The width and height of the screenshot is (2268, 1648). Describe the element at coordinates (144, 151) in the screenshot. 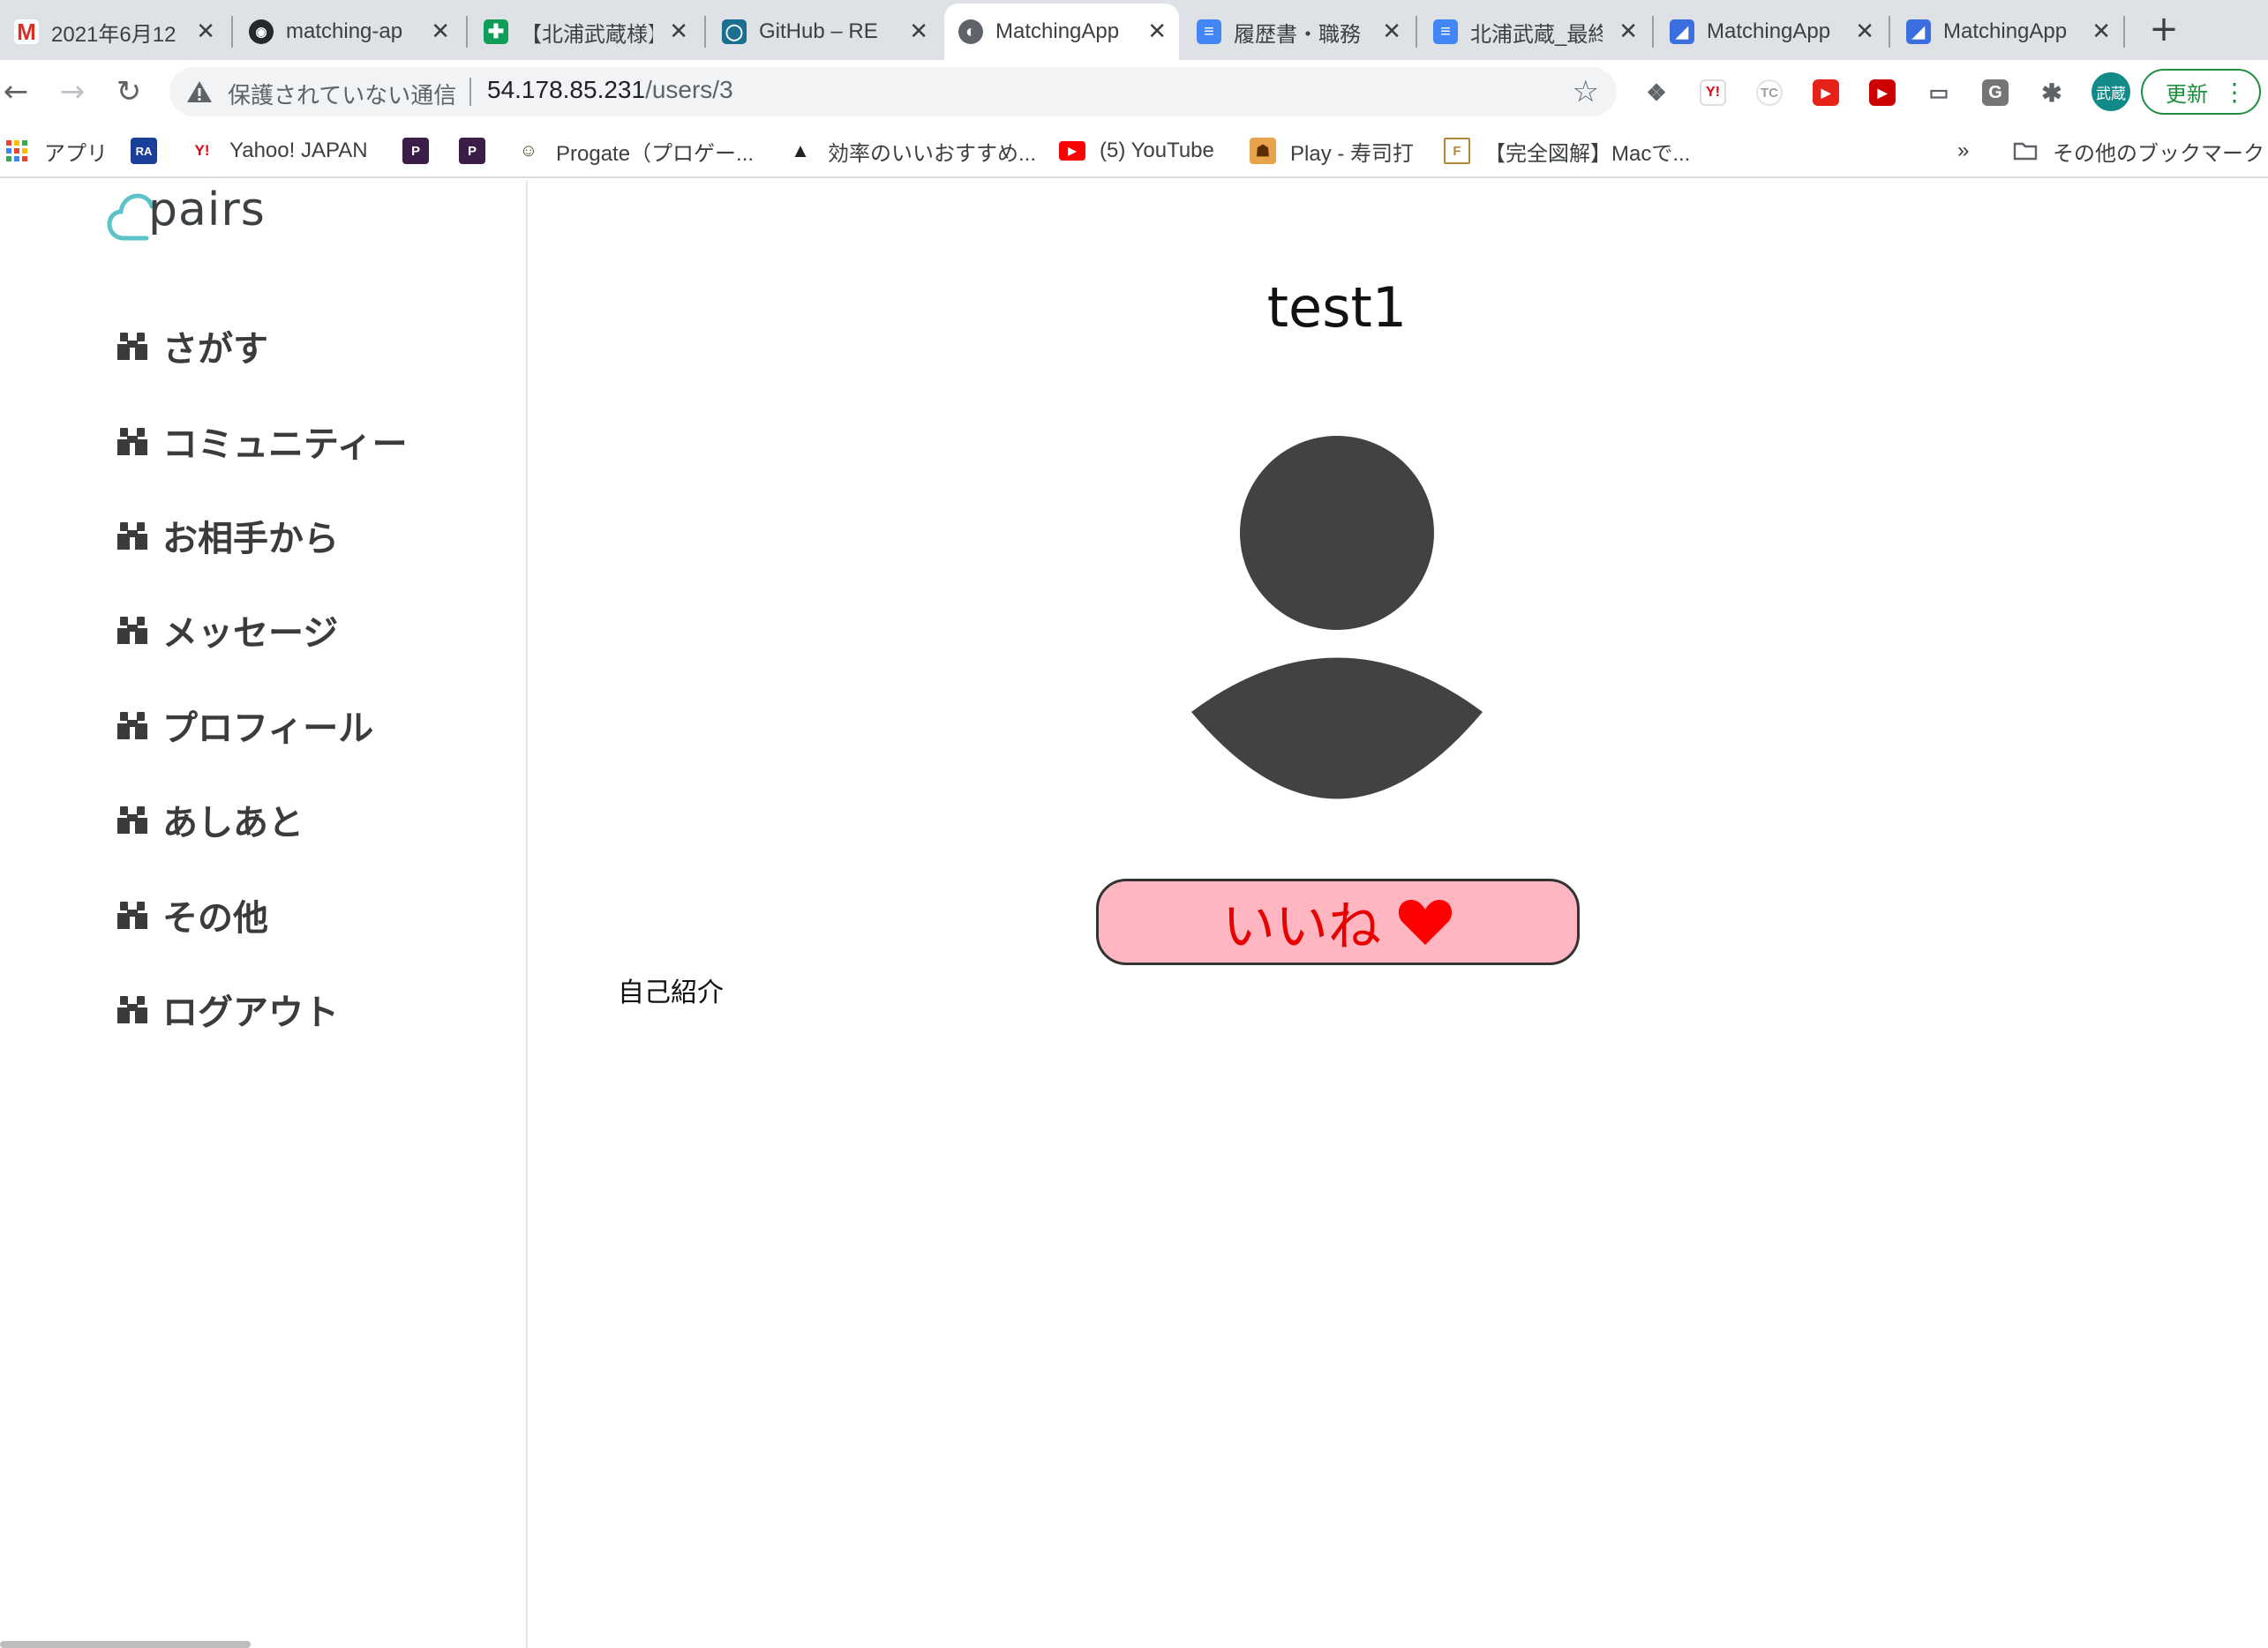

I see `bookmark-ra: RA` at that location.